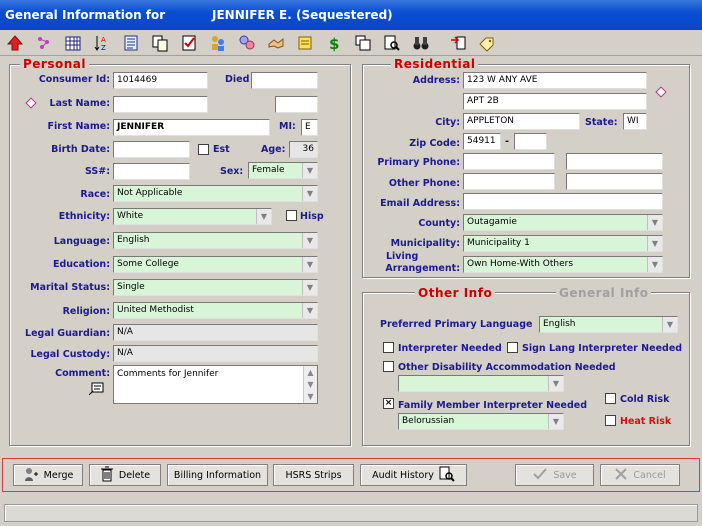 The height and width of the screenshot is (526, 702). What do you see at coordinates (421, 43) in the screenshot?
I see `binoculars-icon` at bounding box center [421, 43].